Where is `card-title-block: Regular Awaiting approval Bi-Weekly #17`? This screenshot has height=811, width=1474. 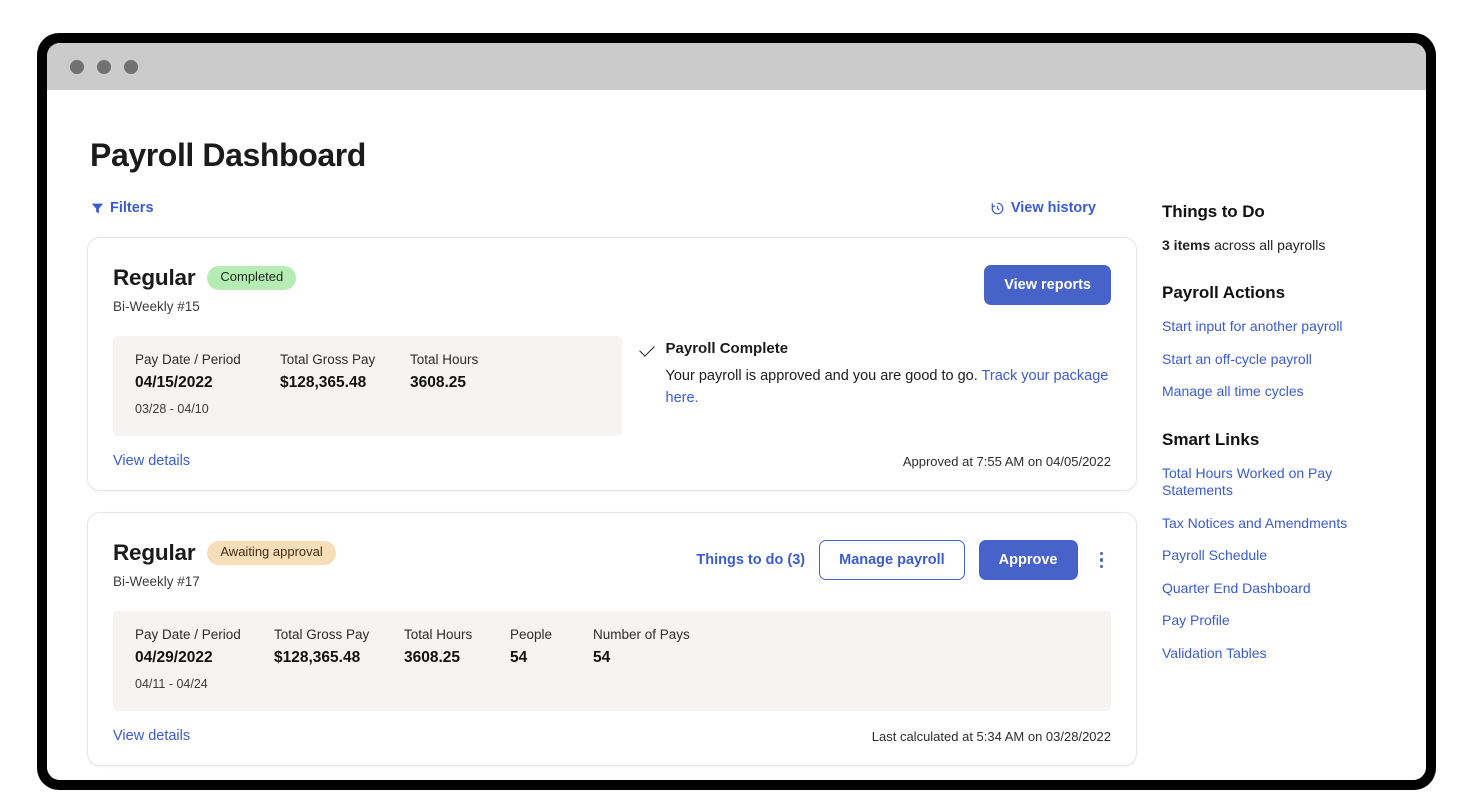 card-title-block: Regular Awaiting approval Bi-Weekly #17 is located at coordinates (224, 564).